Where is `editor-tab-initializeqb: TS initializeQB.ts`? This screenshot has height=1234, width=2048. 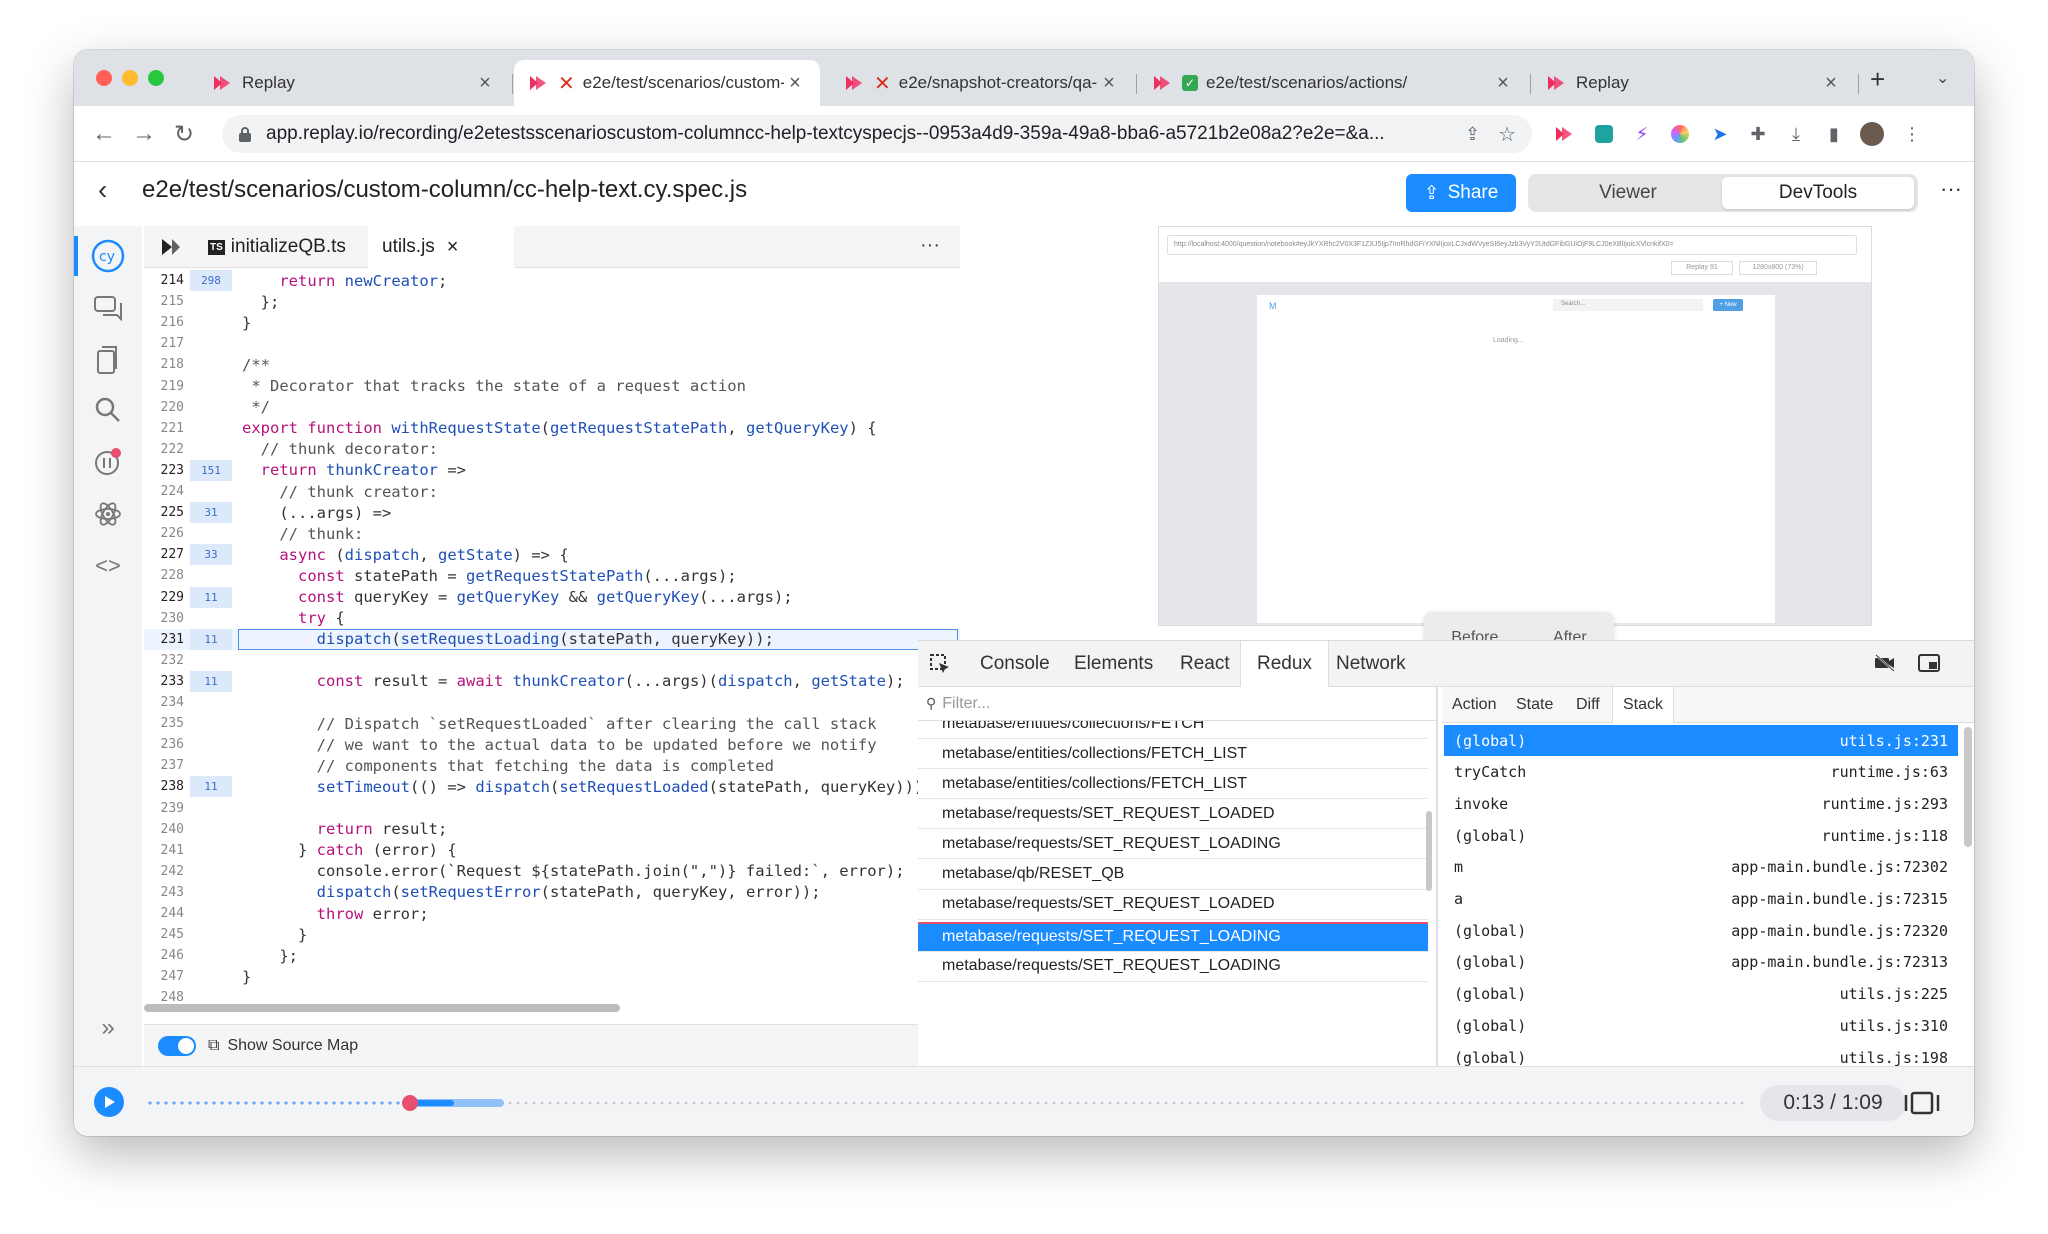 editor-tab-initializeqb: TS initializeQB.ts is located at coordinates (283, 247).